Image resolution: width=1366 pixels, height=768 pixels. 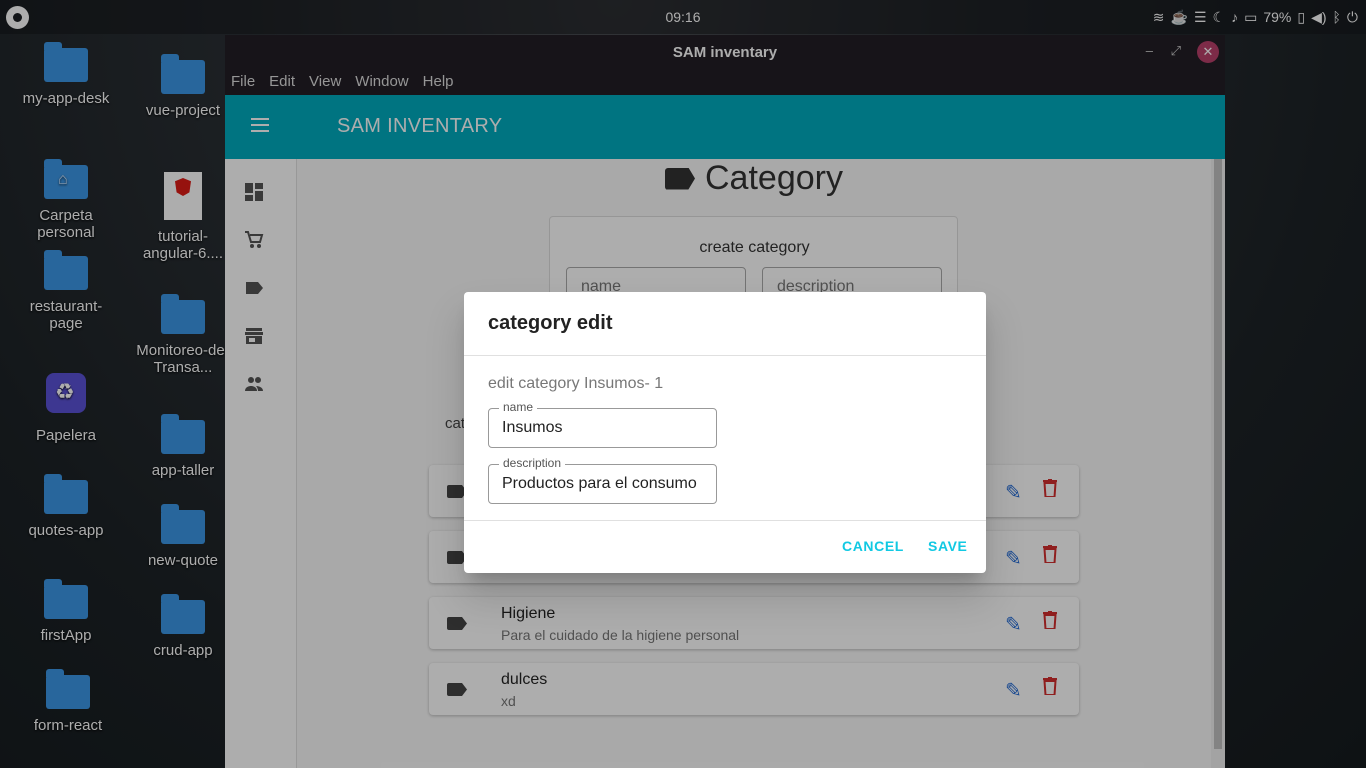 I want to click on description-field: description Productos para el consumo, so click(x=602, y=480).